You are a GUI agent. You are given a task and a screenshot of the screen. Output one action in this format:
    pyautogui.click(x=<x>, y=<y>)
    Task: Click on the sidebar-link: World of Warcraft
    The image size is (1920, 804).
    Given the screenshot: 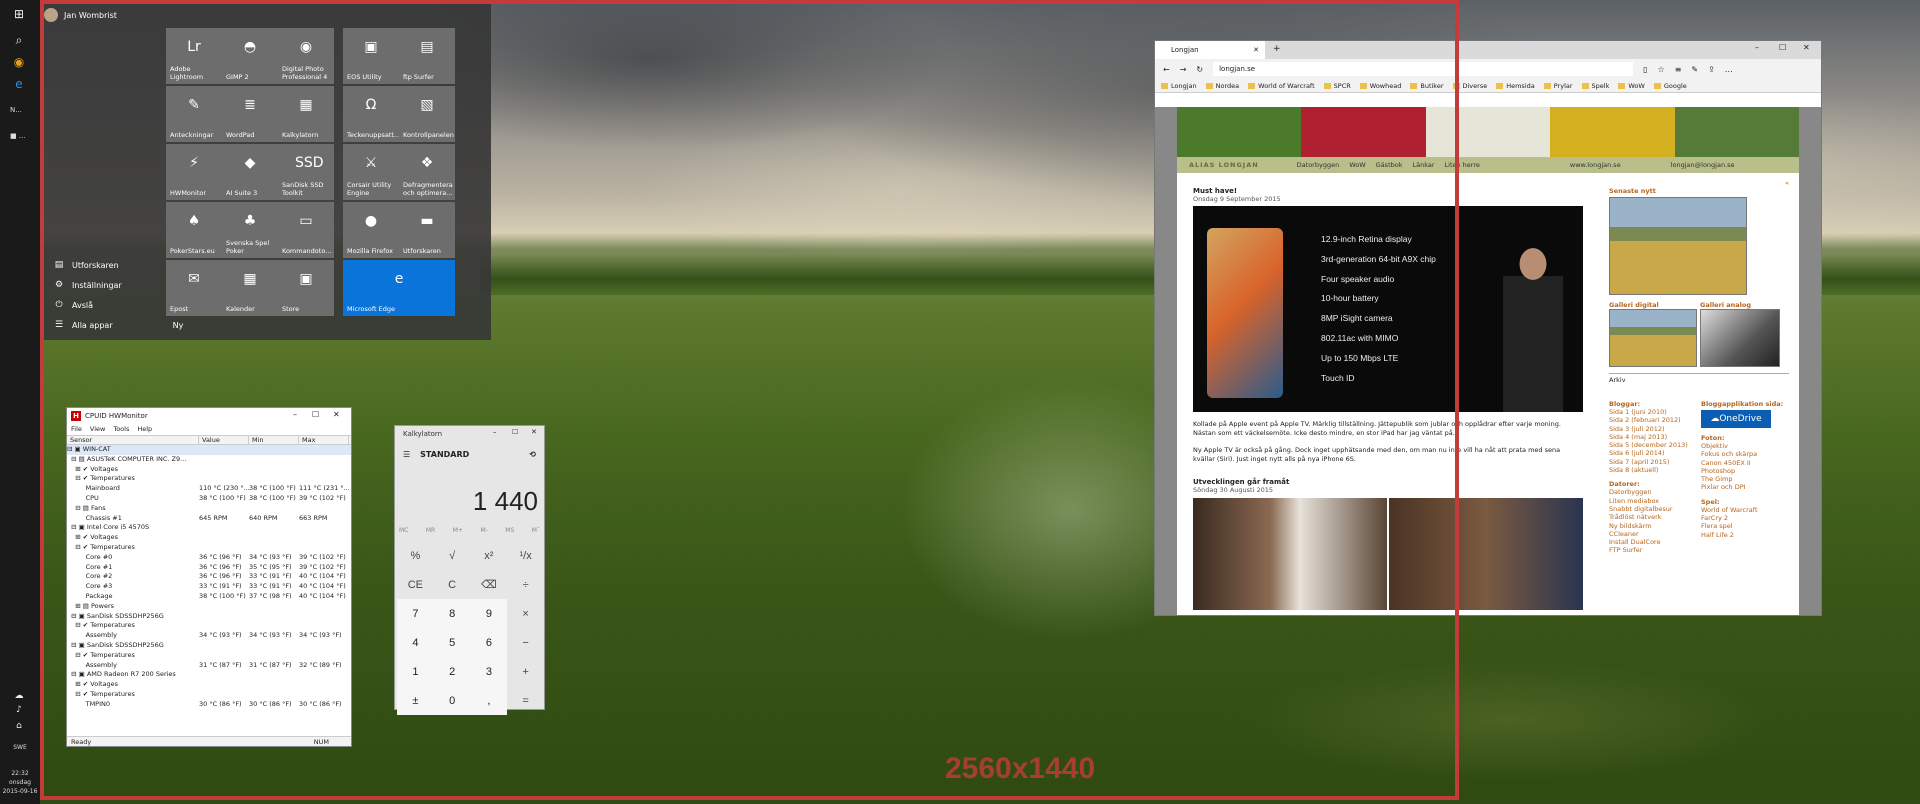 What is the action you would take?
    pyautogui.click(x=1745, y=510)
    